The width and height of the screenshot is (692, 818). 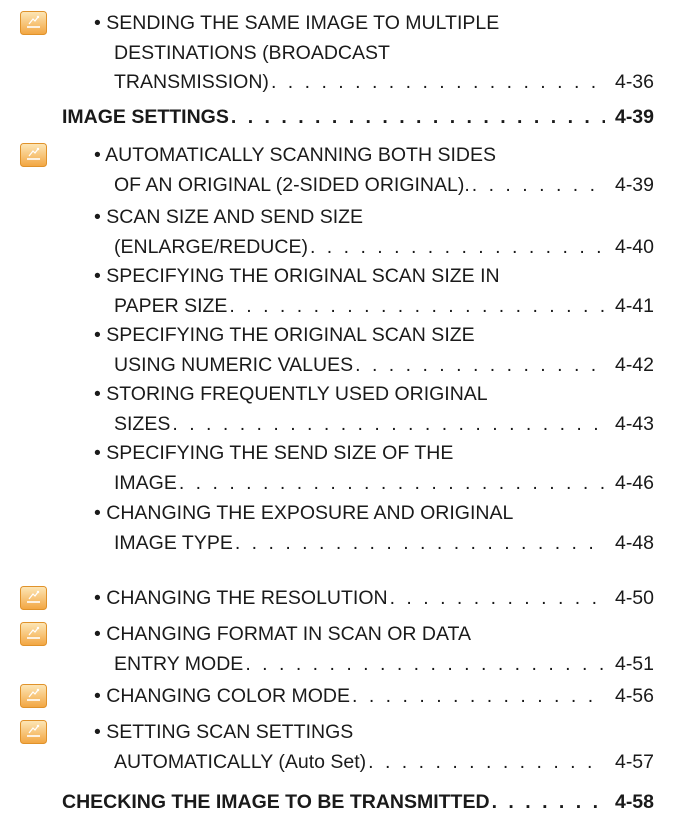 What do you see at coordinates (145, 482) in the screenshot?
I see `toc-entry-title: IMAGE` at bounding box center [145, 482].